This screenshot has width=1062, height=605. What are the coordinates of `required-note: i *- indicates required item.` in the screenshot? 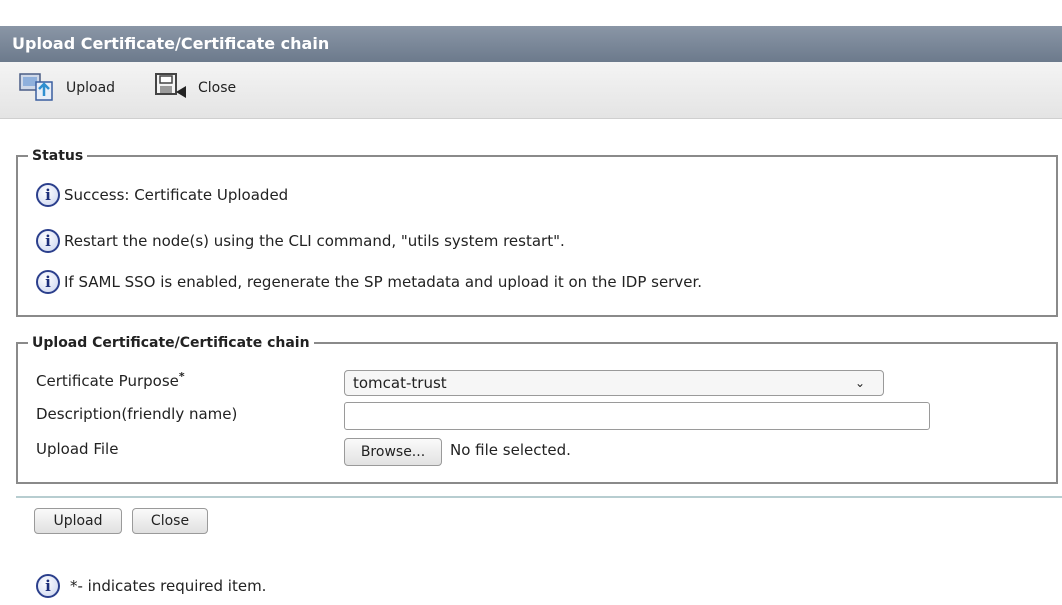 It's located at (151, 586).